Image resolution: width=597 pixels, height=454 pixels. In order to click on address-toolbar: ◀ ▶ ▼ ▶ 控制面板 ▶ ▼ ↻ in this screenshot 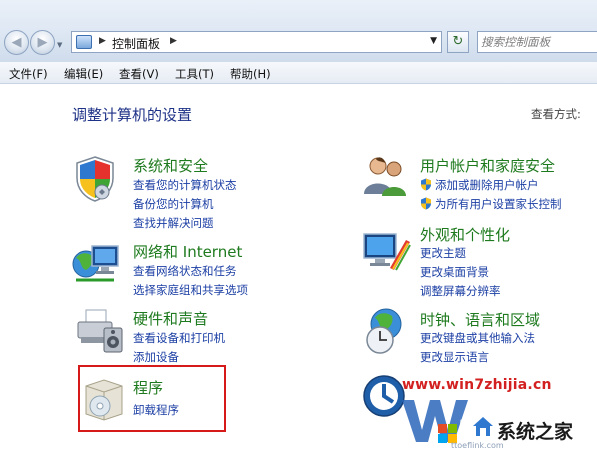, I will do `click(298, 31)`.